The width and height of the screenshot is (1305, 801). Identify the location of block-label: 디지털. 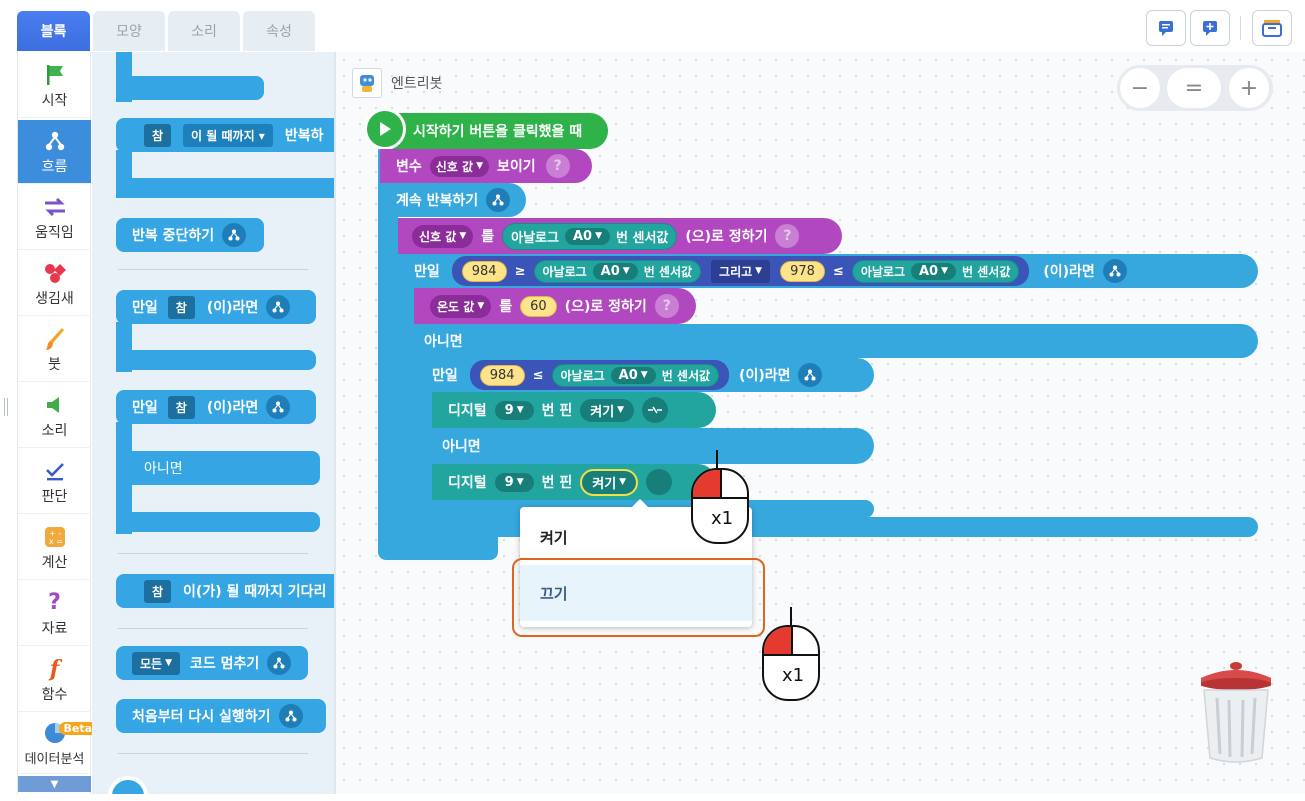
(467, 483).